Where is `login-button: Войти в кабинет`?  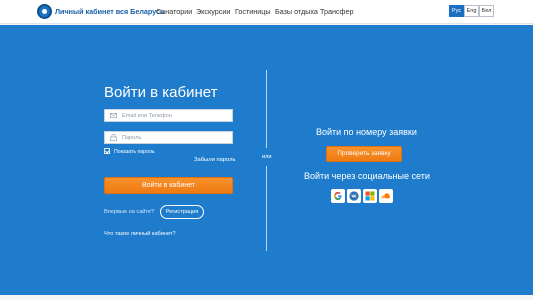 login-button: Войти в кабинет is located at coordinates (168, 185).